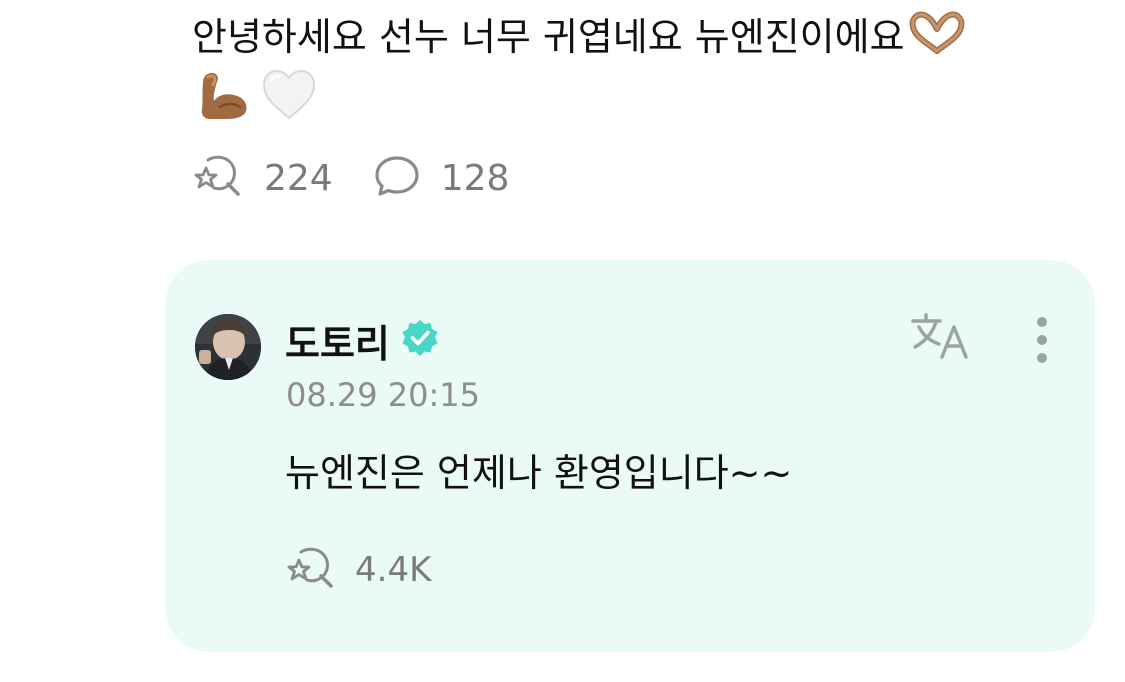 The height and width of the screenshot is (682, 1125). I want to click on white-heart-icon, so click(289, 95).